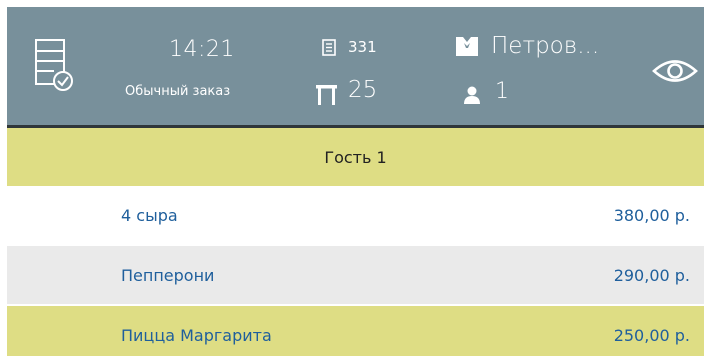 Image resolution: width=704 pixels, height=356 pixels. Describe the element at coordinates (149, 215) in the screenshot. I see `item-name: 4 сыра` at that location.